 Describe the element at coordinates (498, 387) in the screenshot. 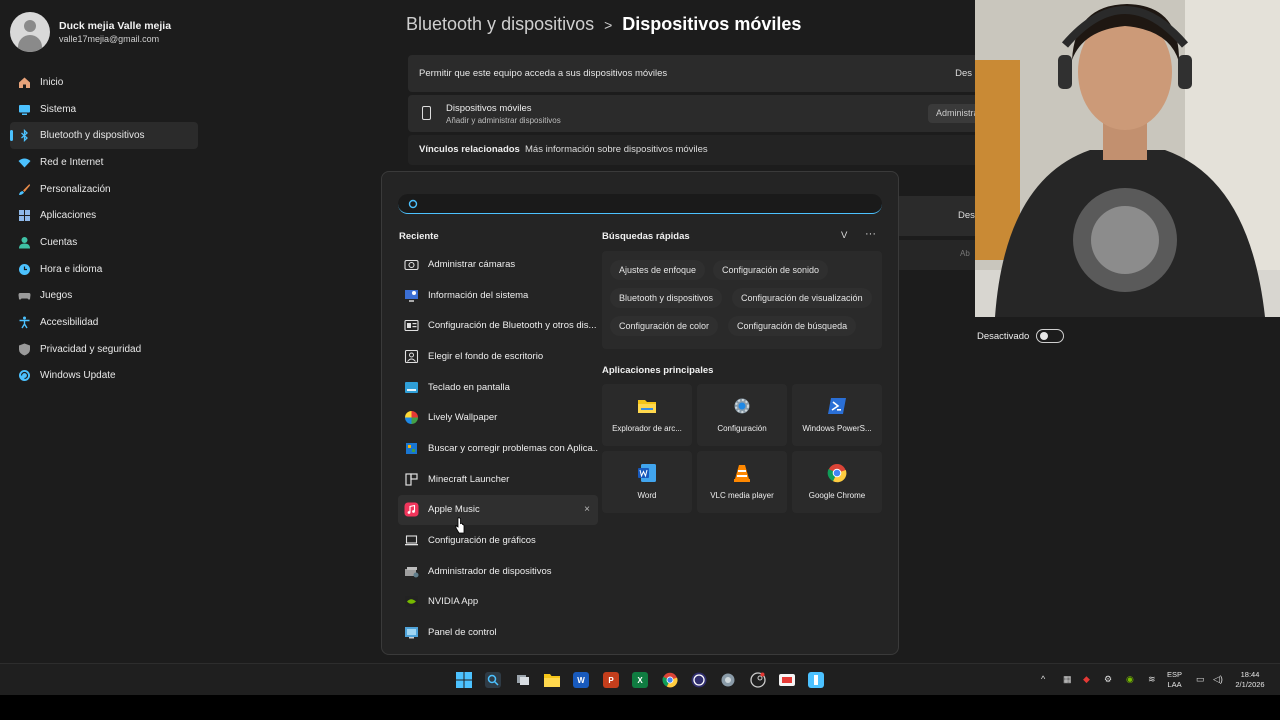

I see `recent-item-keyboard: Teclado en pantalla` at that location.